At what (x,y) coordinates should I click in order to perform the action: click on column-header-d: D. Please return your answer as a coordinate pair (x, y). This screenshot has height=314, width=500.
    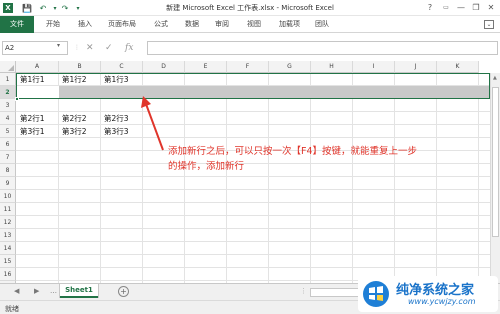
    Looking at the image, I should click on (164, 67).